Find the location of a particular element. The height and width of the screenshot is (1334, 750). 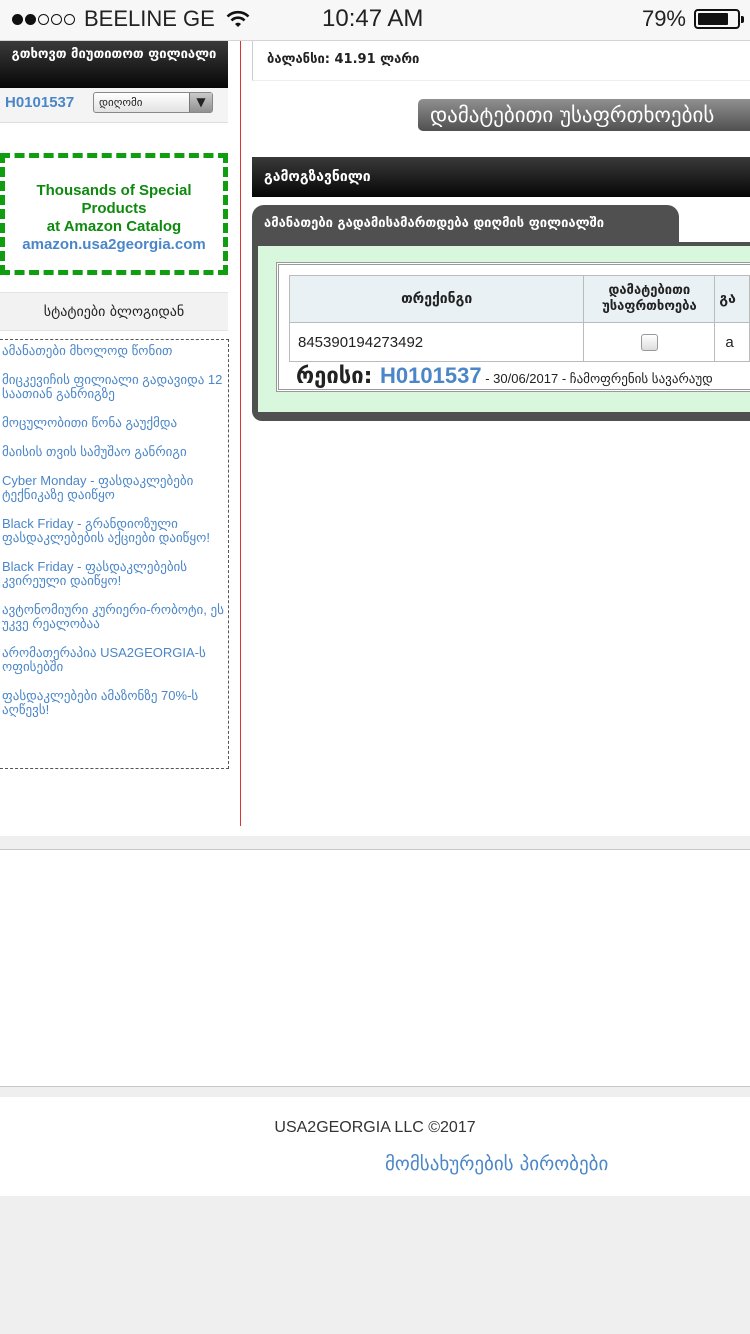

trip-label: რეისი: is located at coordinates (334, 376).